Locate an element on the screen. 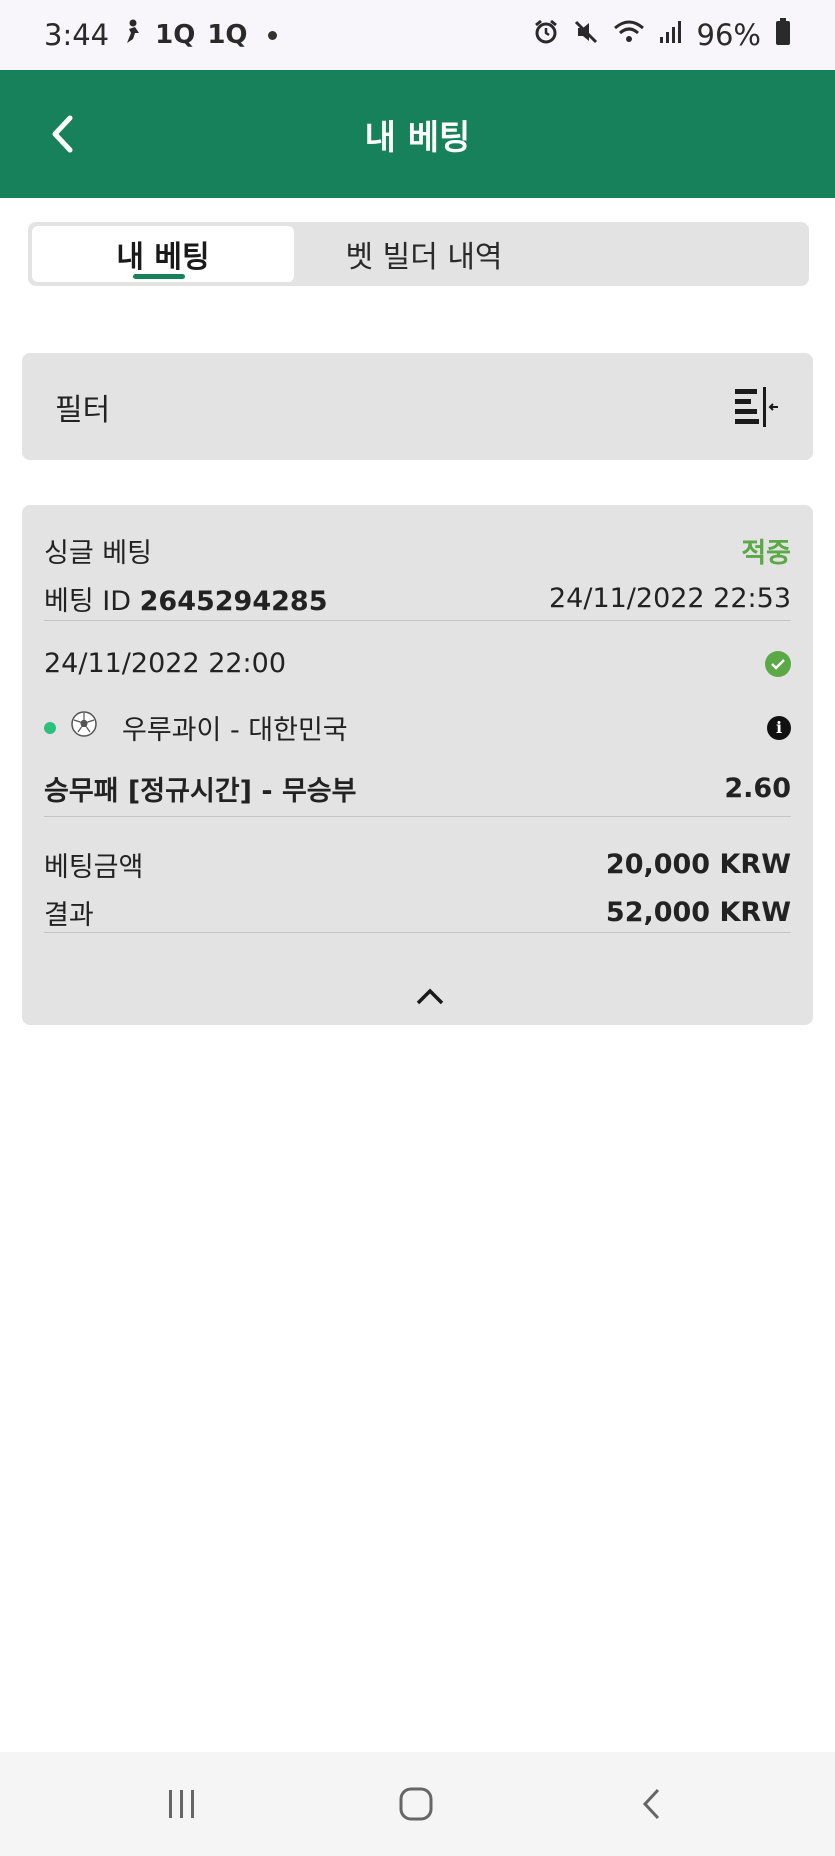 The image size is (835, 1856). filter-icon is located at coordinates (756, 406).